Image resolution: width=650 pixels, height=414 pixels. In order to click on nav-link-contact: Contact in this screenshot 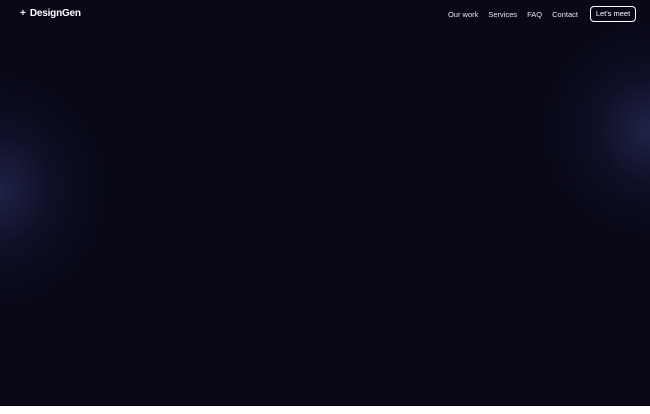, I will do `click(565, 14)`.